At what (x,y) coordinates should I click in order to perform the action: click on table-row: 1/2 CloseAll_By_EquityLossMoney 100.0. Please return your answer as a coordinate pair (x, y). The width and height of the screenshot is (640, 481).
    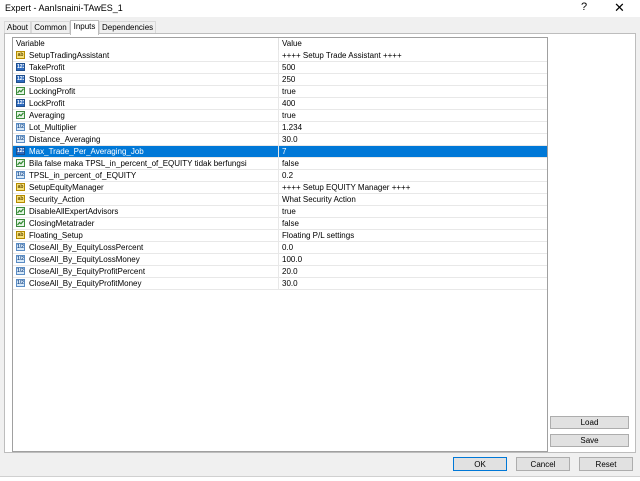
    Looking at the image, I should click on (280, 260).